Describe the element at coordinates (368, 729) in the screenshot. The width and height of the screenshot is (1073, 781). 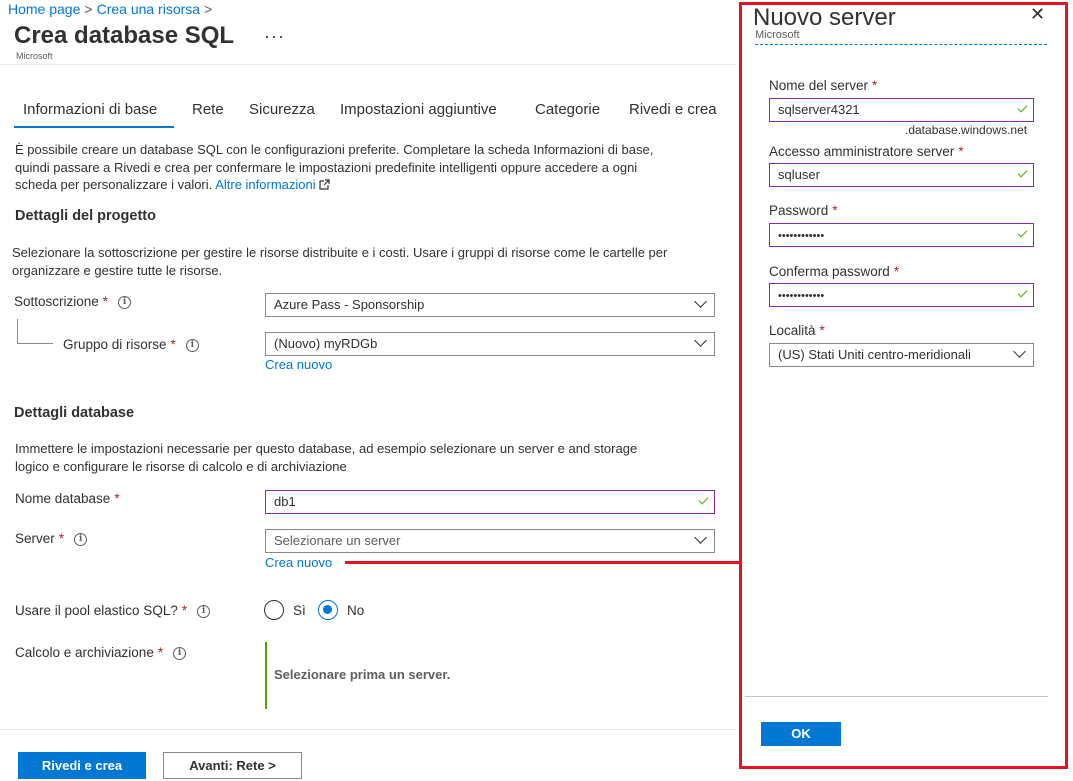
I see `footer-divider` at that location.